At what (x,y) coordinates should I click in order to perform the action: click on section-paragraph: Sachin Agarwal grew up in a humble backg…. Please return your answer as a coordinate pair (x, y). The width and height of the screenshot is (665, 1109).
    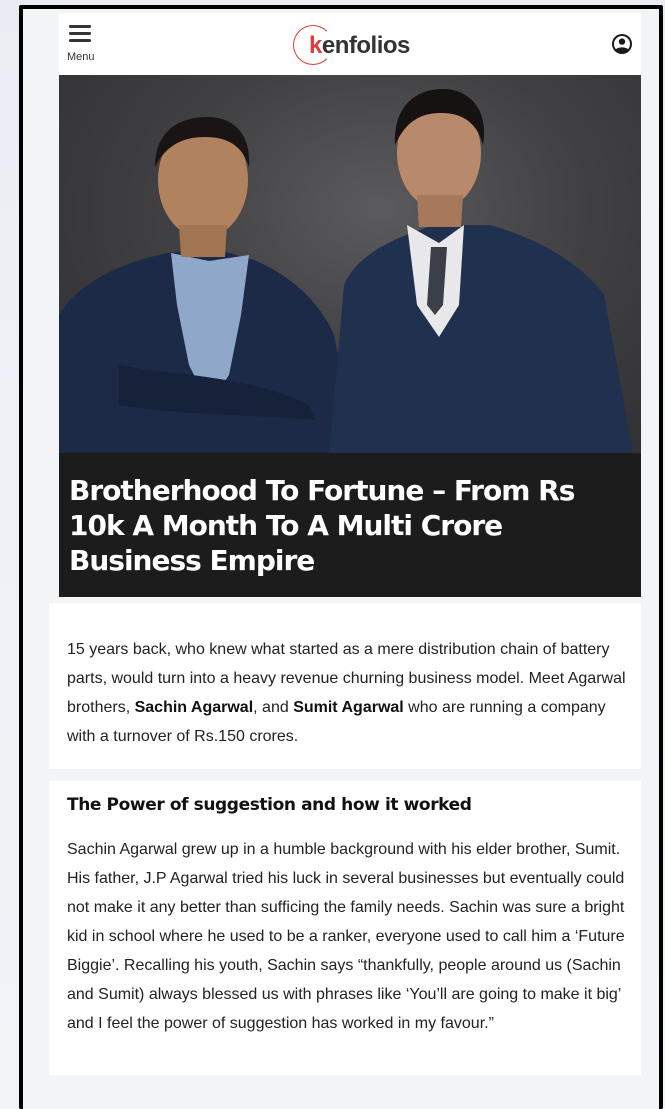
    Looking at the image, I should click on (346, 936).